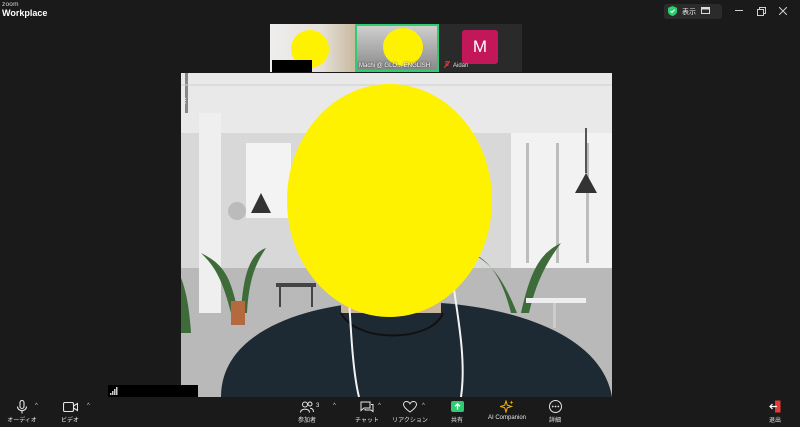 Image resolution: width=800 pixels, height=427 pixels. What do you see at coordinates (461, 65) in the screenshot?
I see `participant-name: Aidan` at bounding box center [461, 65].